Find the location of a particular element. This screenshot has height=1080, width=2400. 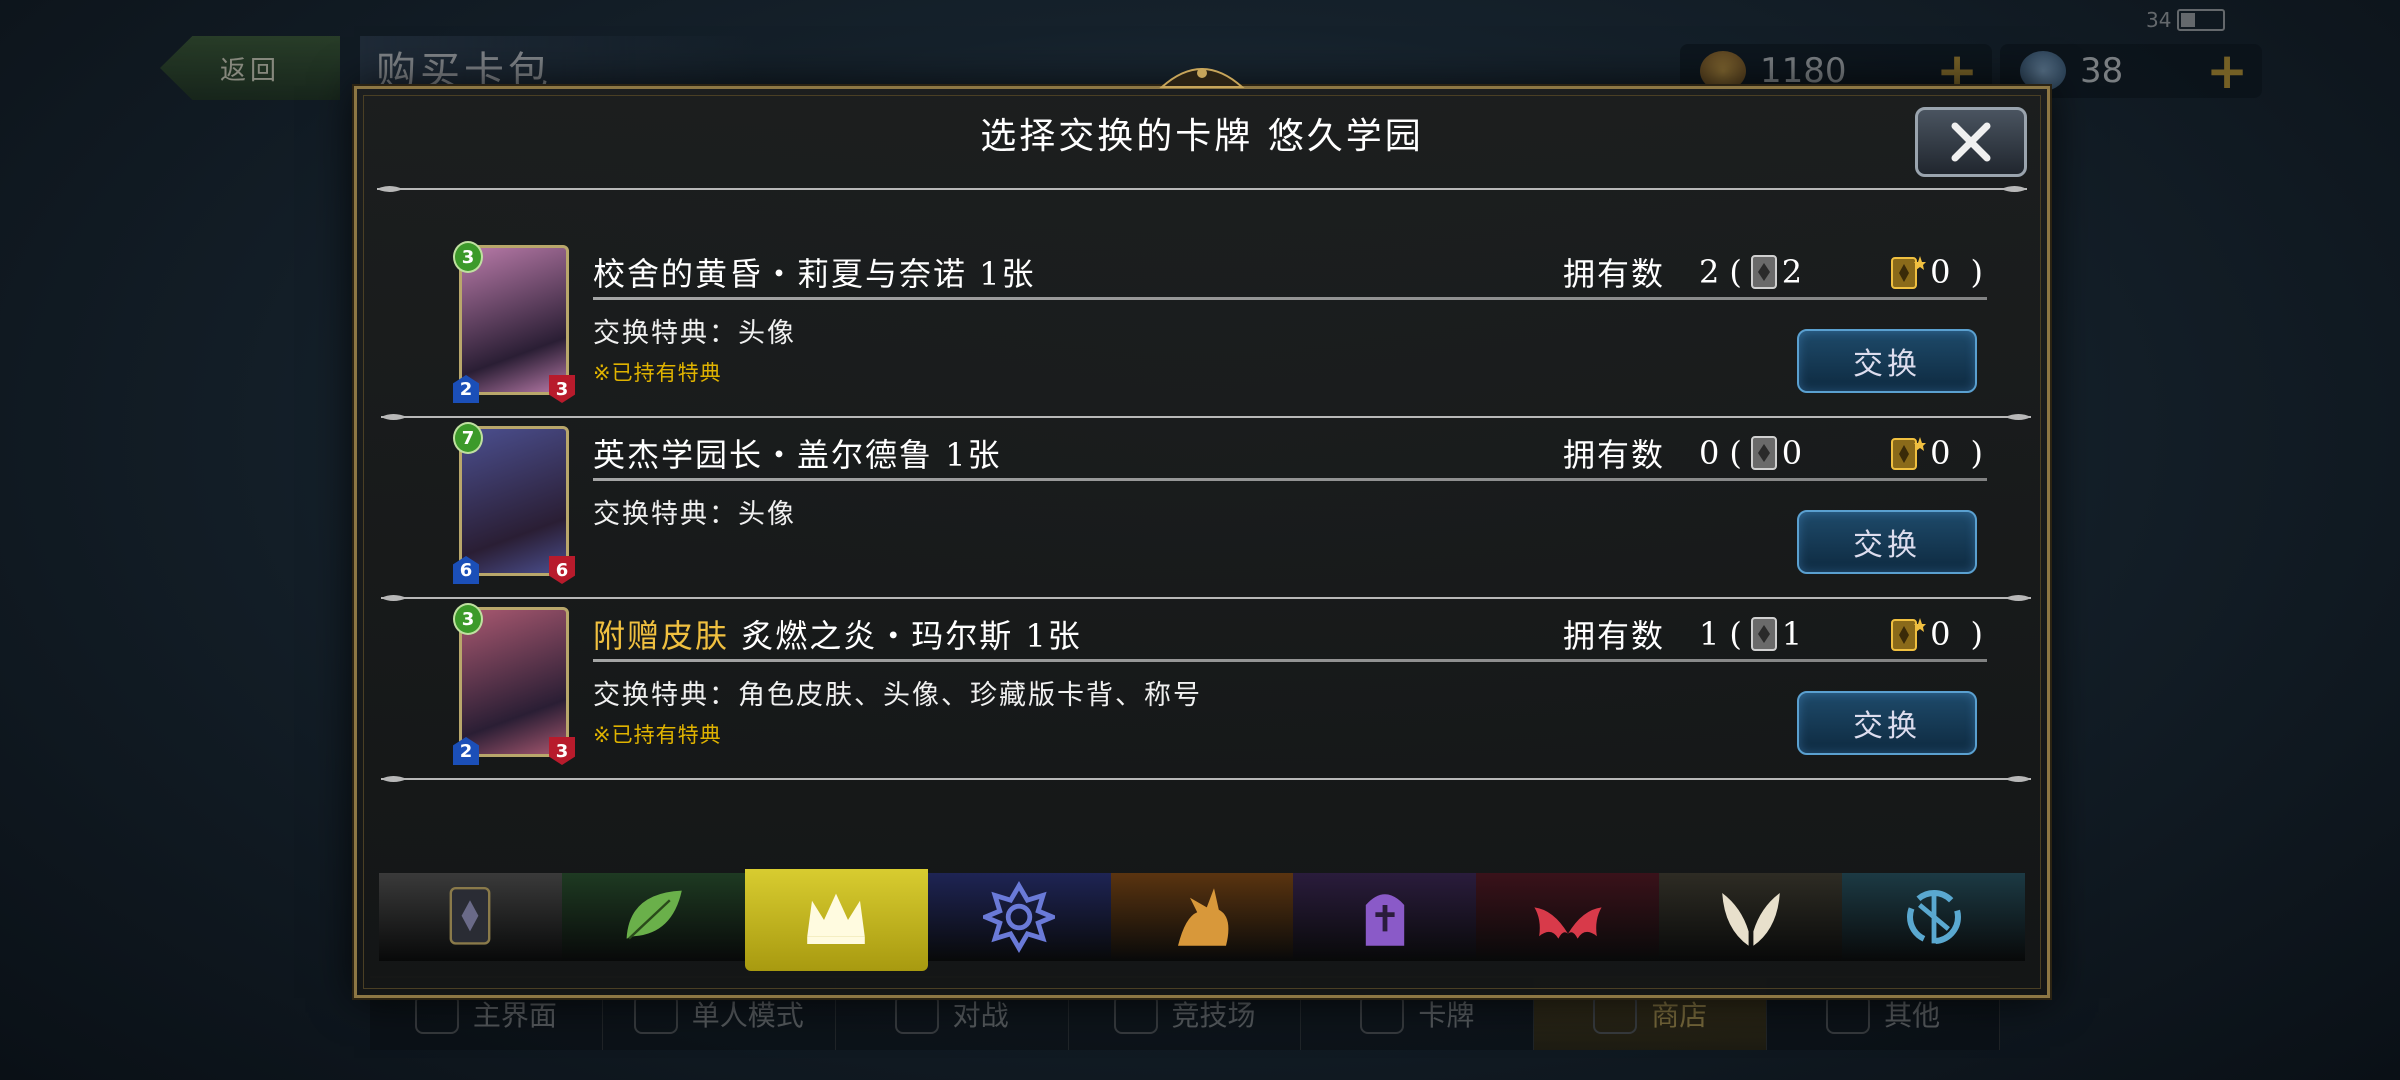

title-divider is located at coordinates (1202, 189).